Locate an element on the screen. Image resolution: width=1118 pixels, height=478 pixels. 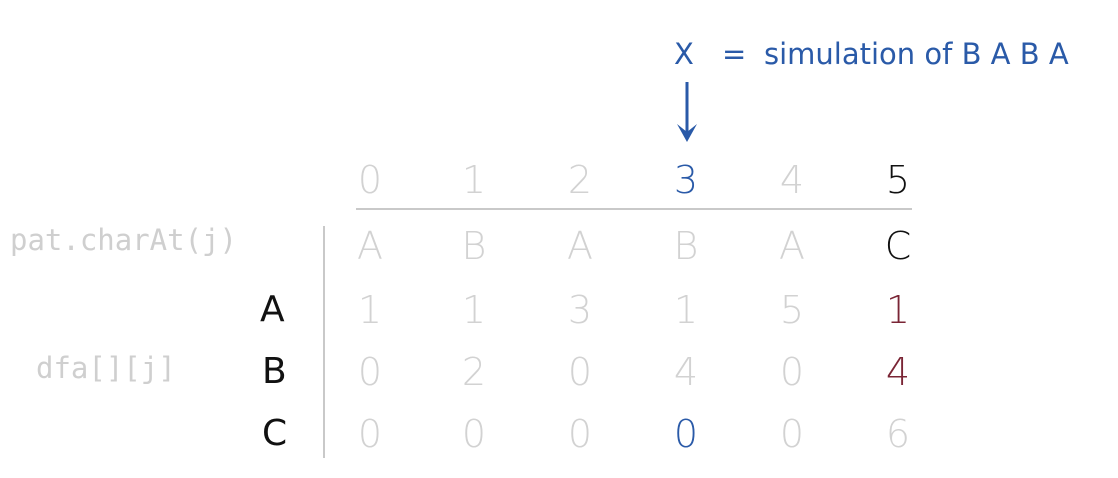
state-index: 0 is located at coordinates (370, 180).